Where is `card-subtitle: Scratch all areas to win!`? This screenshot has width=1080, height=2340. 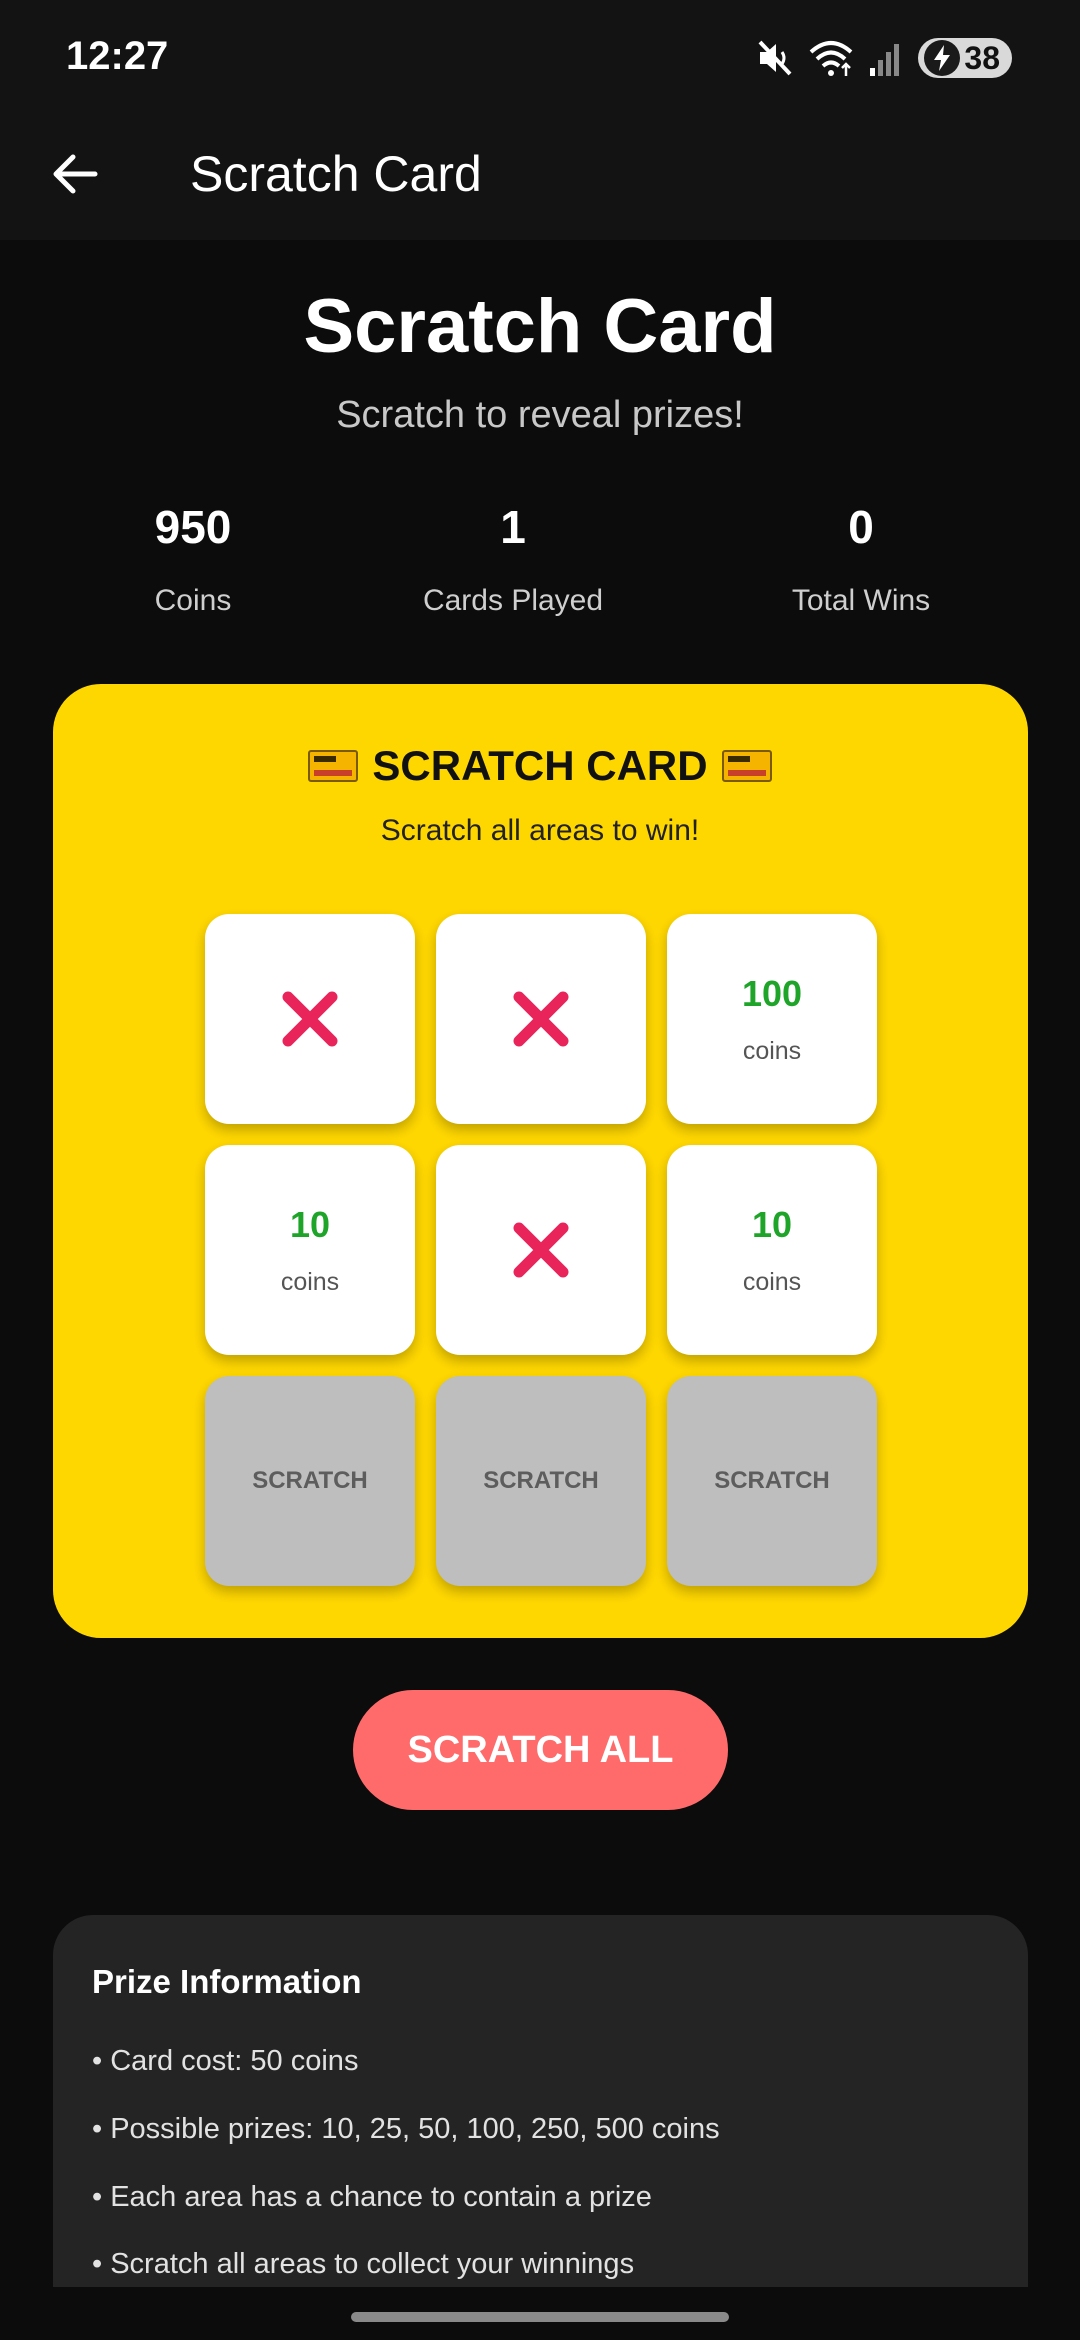 card-subtitle: Scratch all areas to win! is located at coordinates (540, 830).